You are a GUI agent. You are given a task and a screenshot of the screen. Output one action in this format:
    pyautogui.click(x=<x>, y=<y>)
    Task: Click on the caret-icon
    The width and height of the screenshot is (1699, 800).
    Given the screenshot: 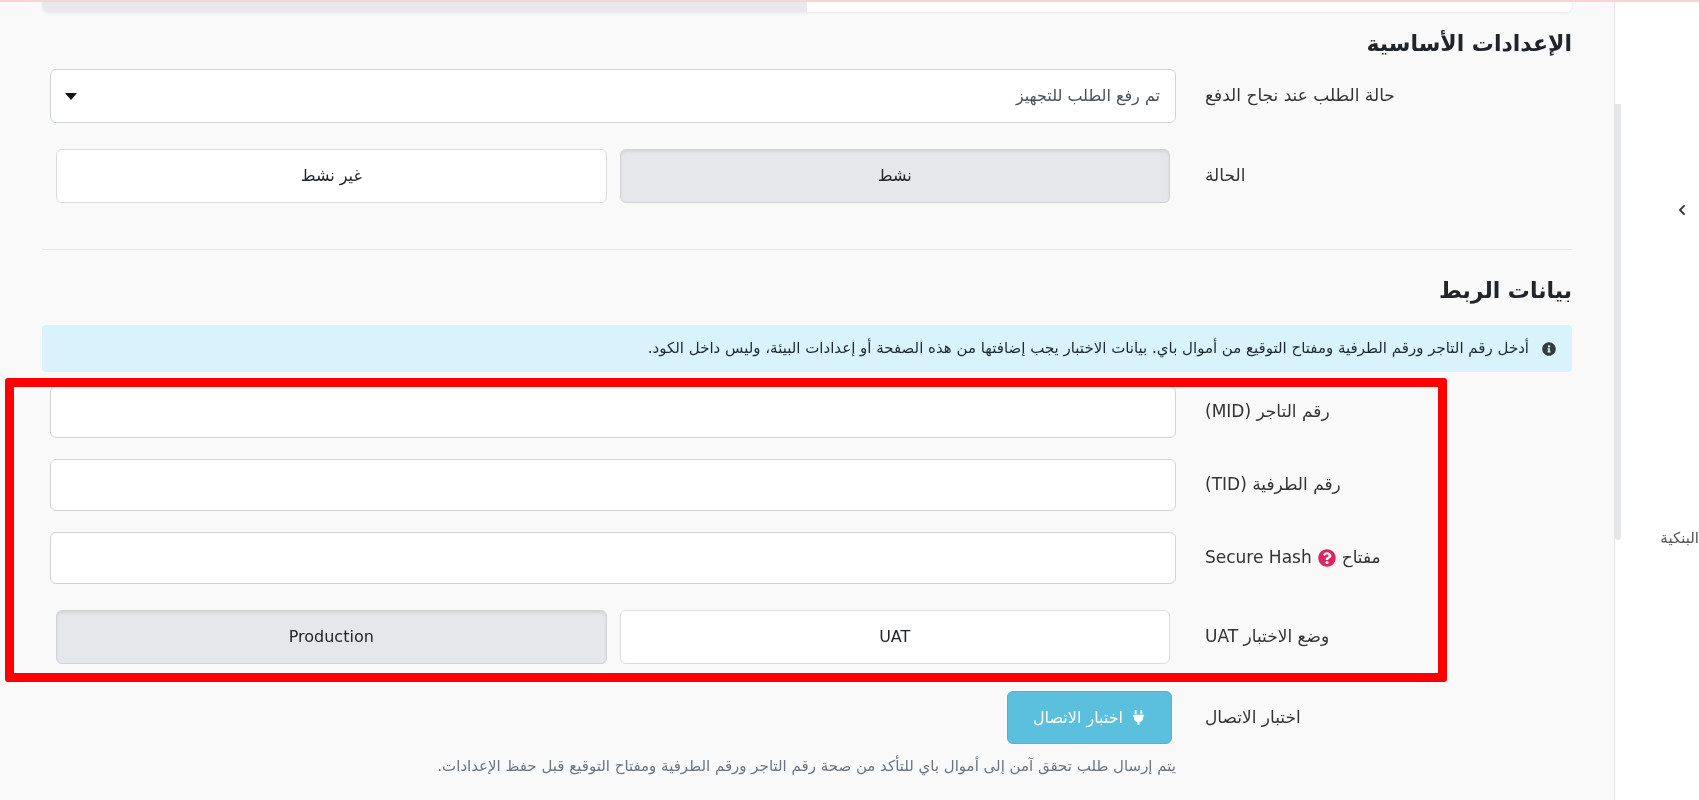 What is the action you would take?
    pyautogui.click(x=71, y=96)
    